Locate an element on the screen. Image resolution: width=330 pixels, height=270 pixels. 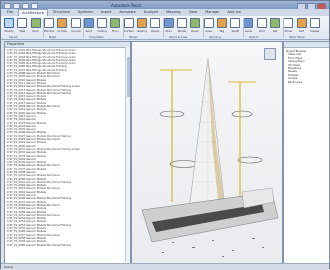
component-icon is located at coordinates (62, 23).